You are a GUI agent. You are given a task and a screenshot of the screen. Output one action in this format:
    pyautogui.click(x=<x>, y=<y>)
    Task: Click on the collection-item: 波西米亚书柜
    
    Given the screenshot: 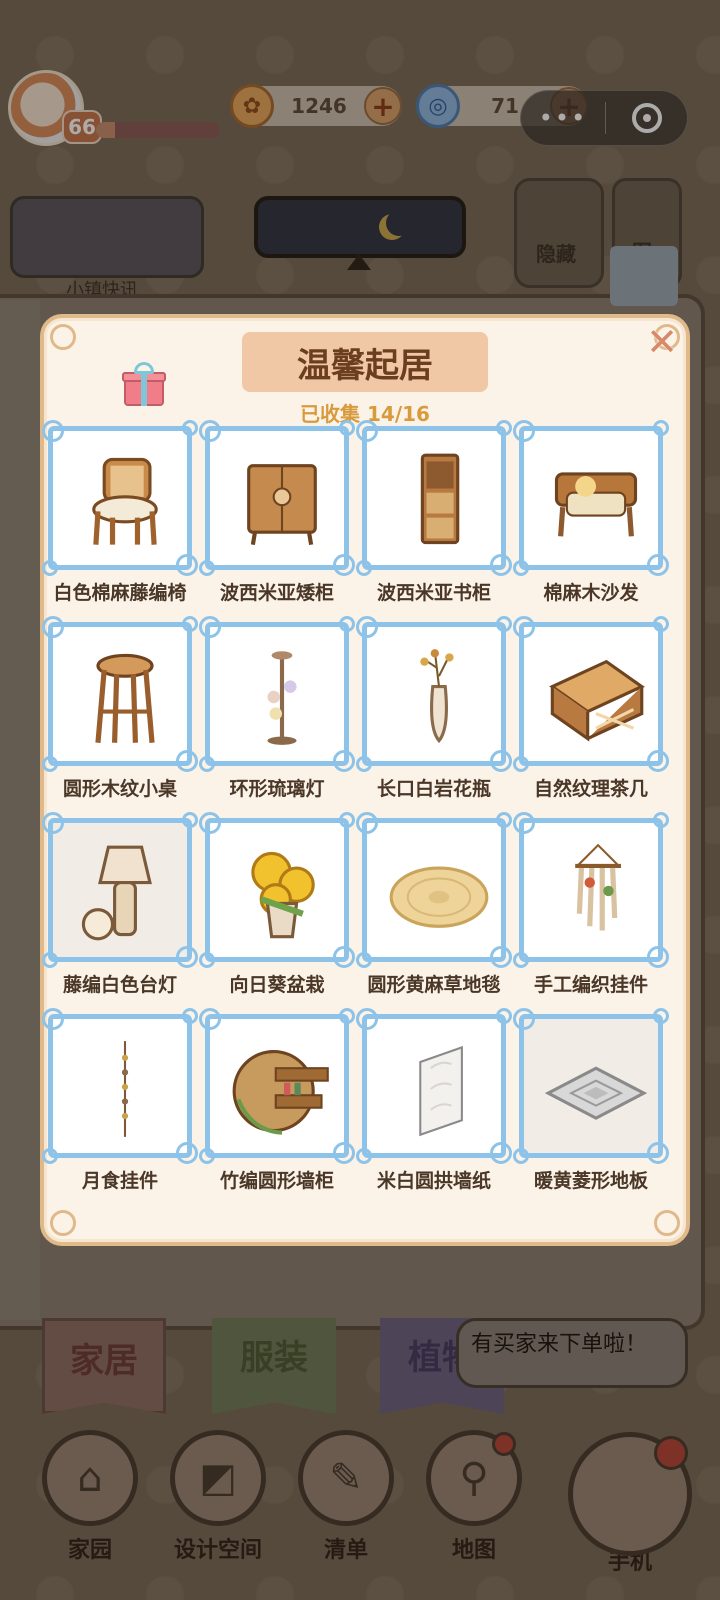 What is the action you would take?
    pyautogui.click(x=434, y=518)
    